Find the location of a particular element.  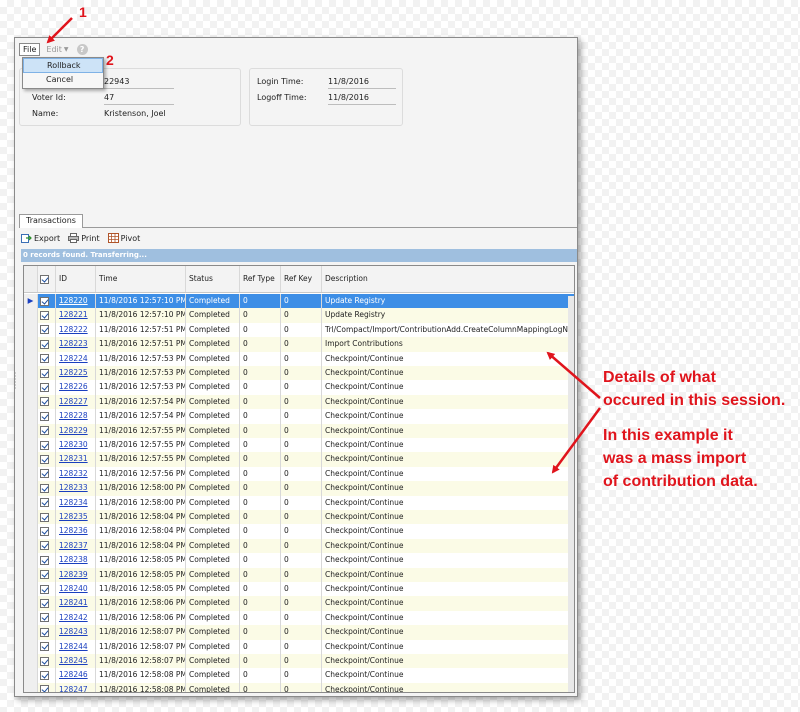

pivot-button: Pivot is located at coordinates (123, 238).